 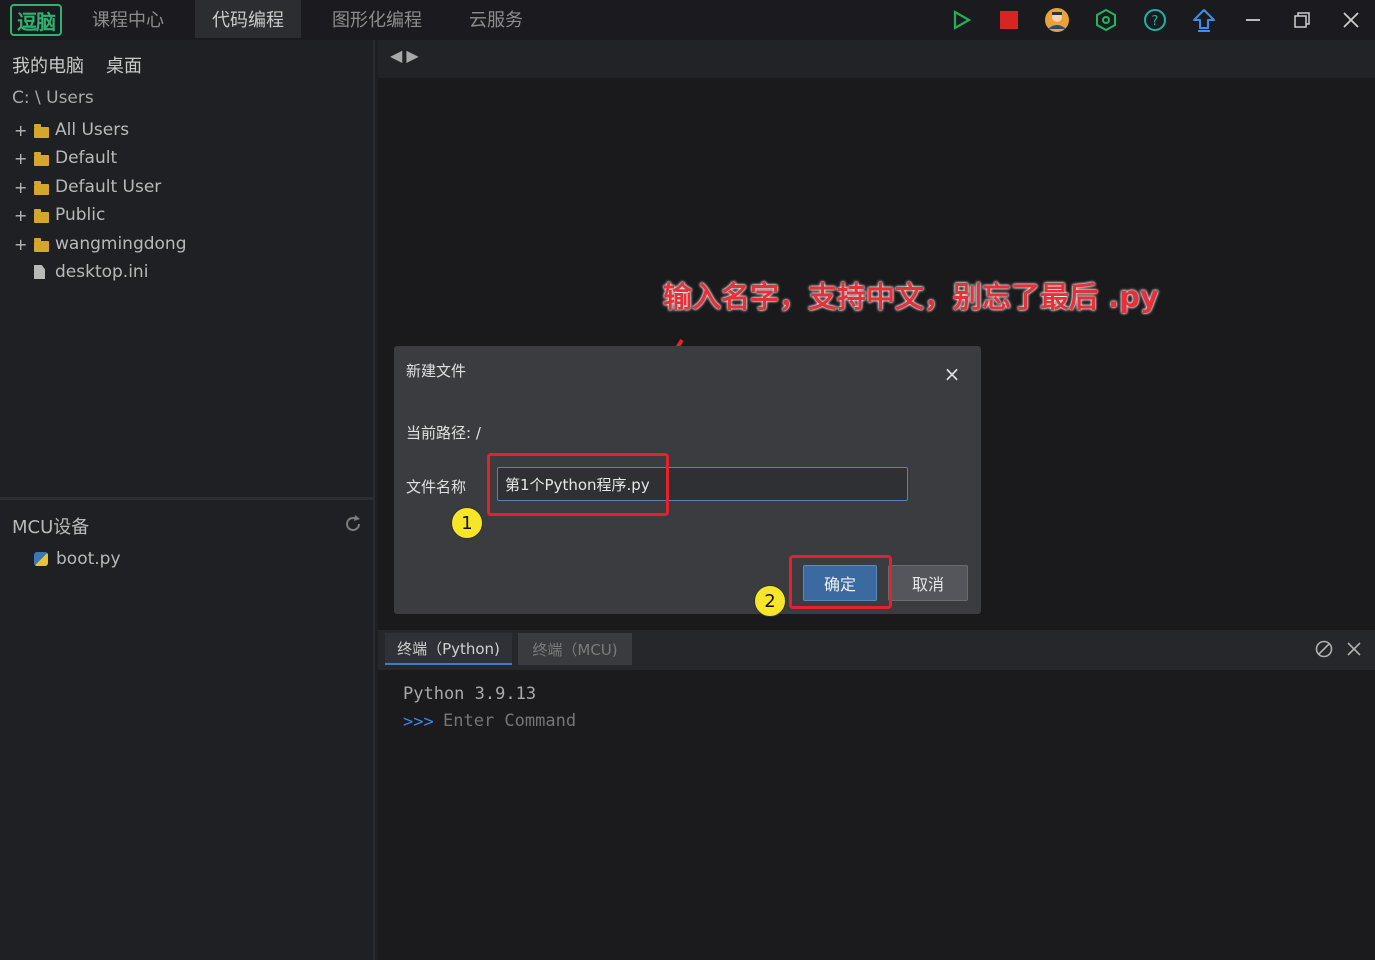 What do you see at coordinates (92, 130) in the screenshot?
I see `tree-item-label: All Users` at bounding box center [92, 130].